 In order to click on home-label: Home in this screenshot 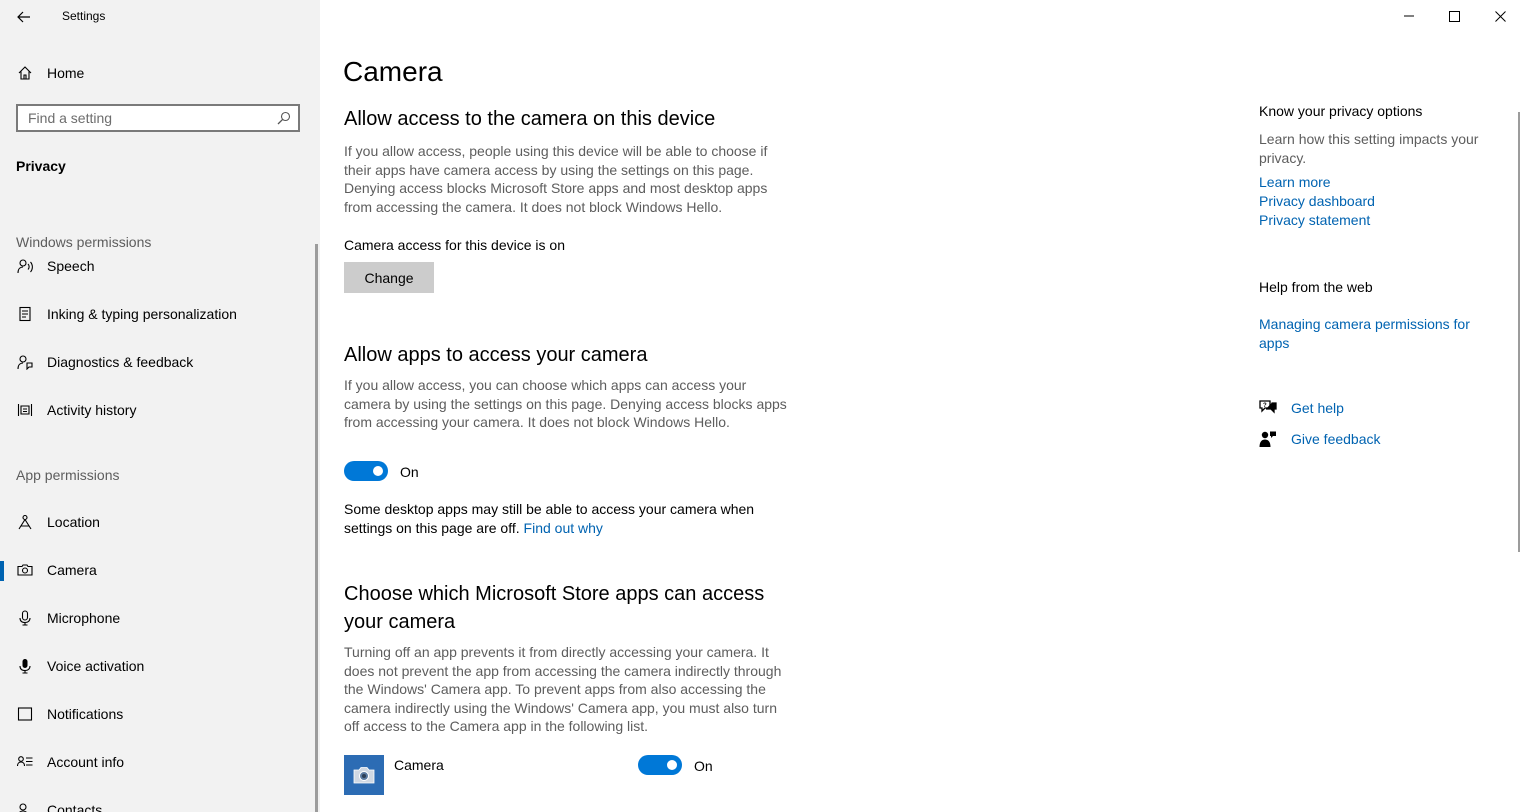, I will do `click(66, 73)`.